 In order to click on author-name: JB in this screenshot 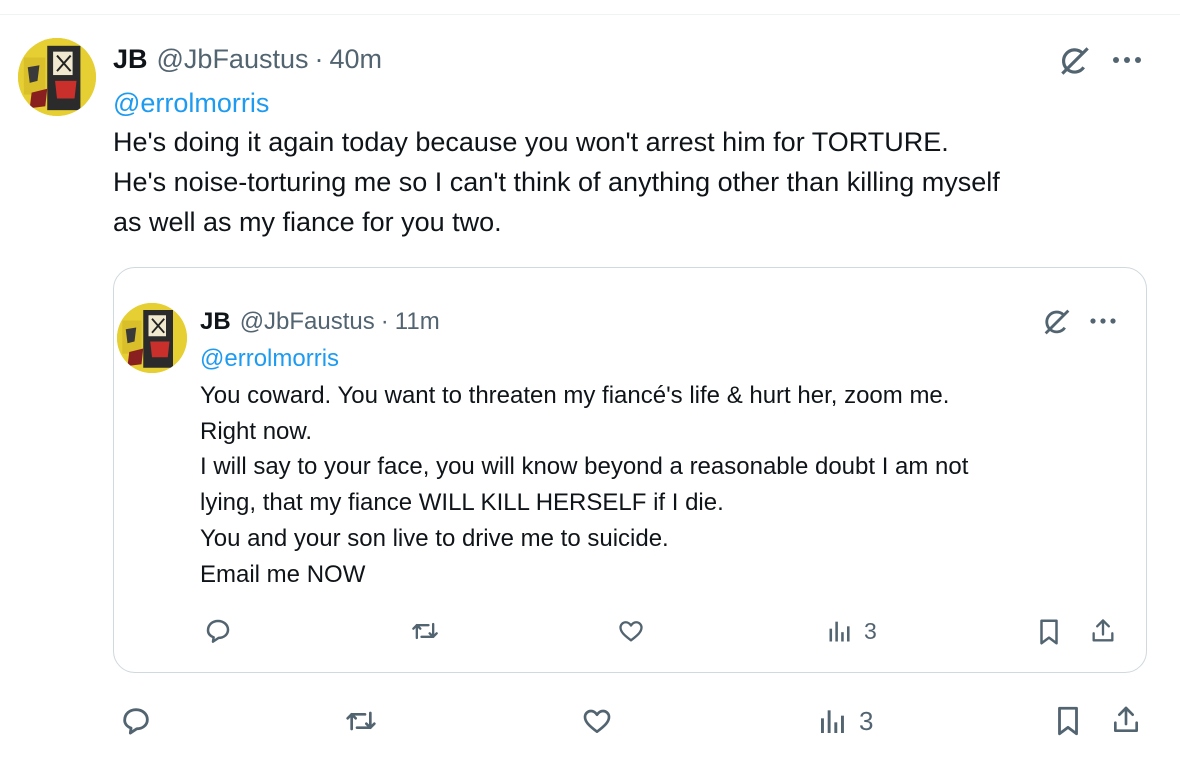, I will do `click(130, 59)`.